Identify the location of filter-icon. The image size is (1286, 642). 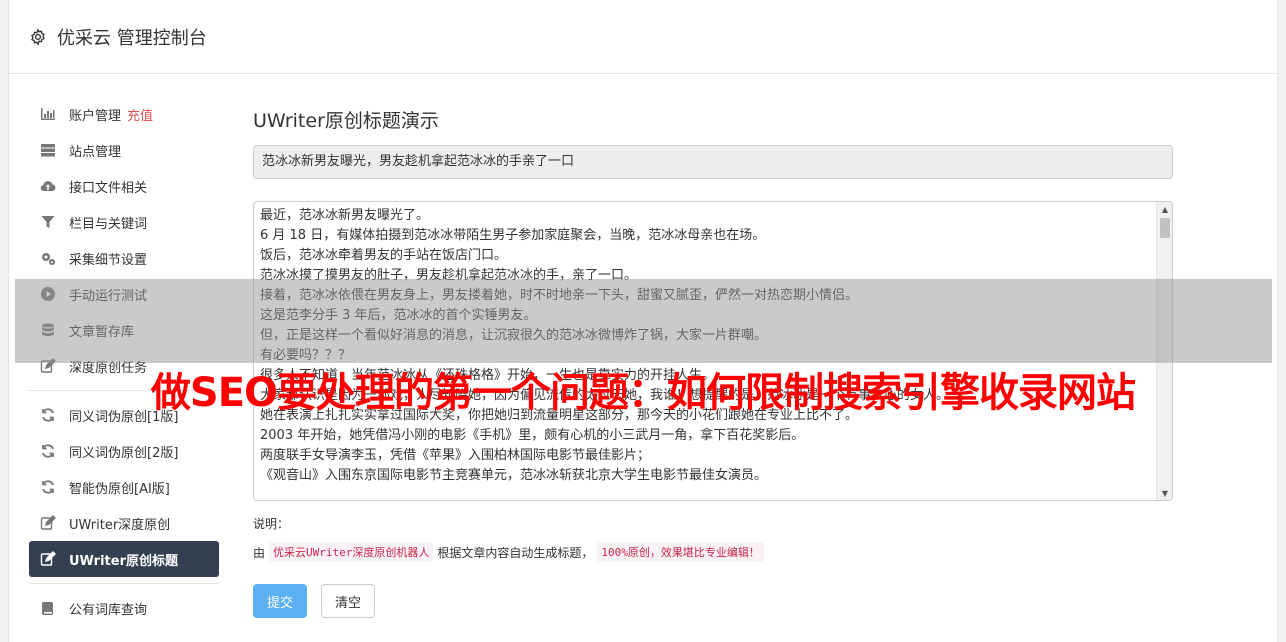
(48, 222).